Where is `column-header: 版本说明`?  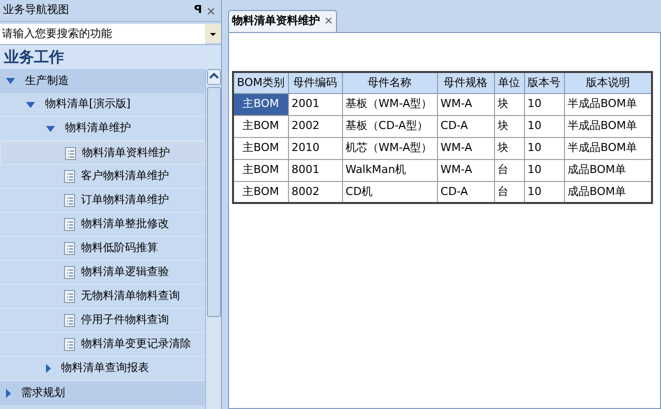 column-header: 版本说明 is located at coordinates (608, 82).